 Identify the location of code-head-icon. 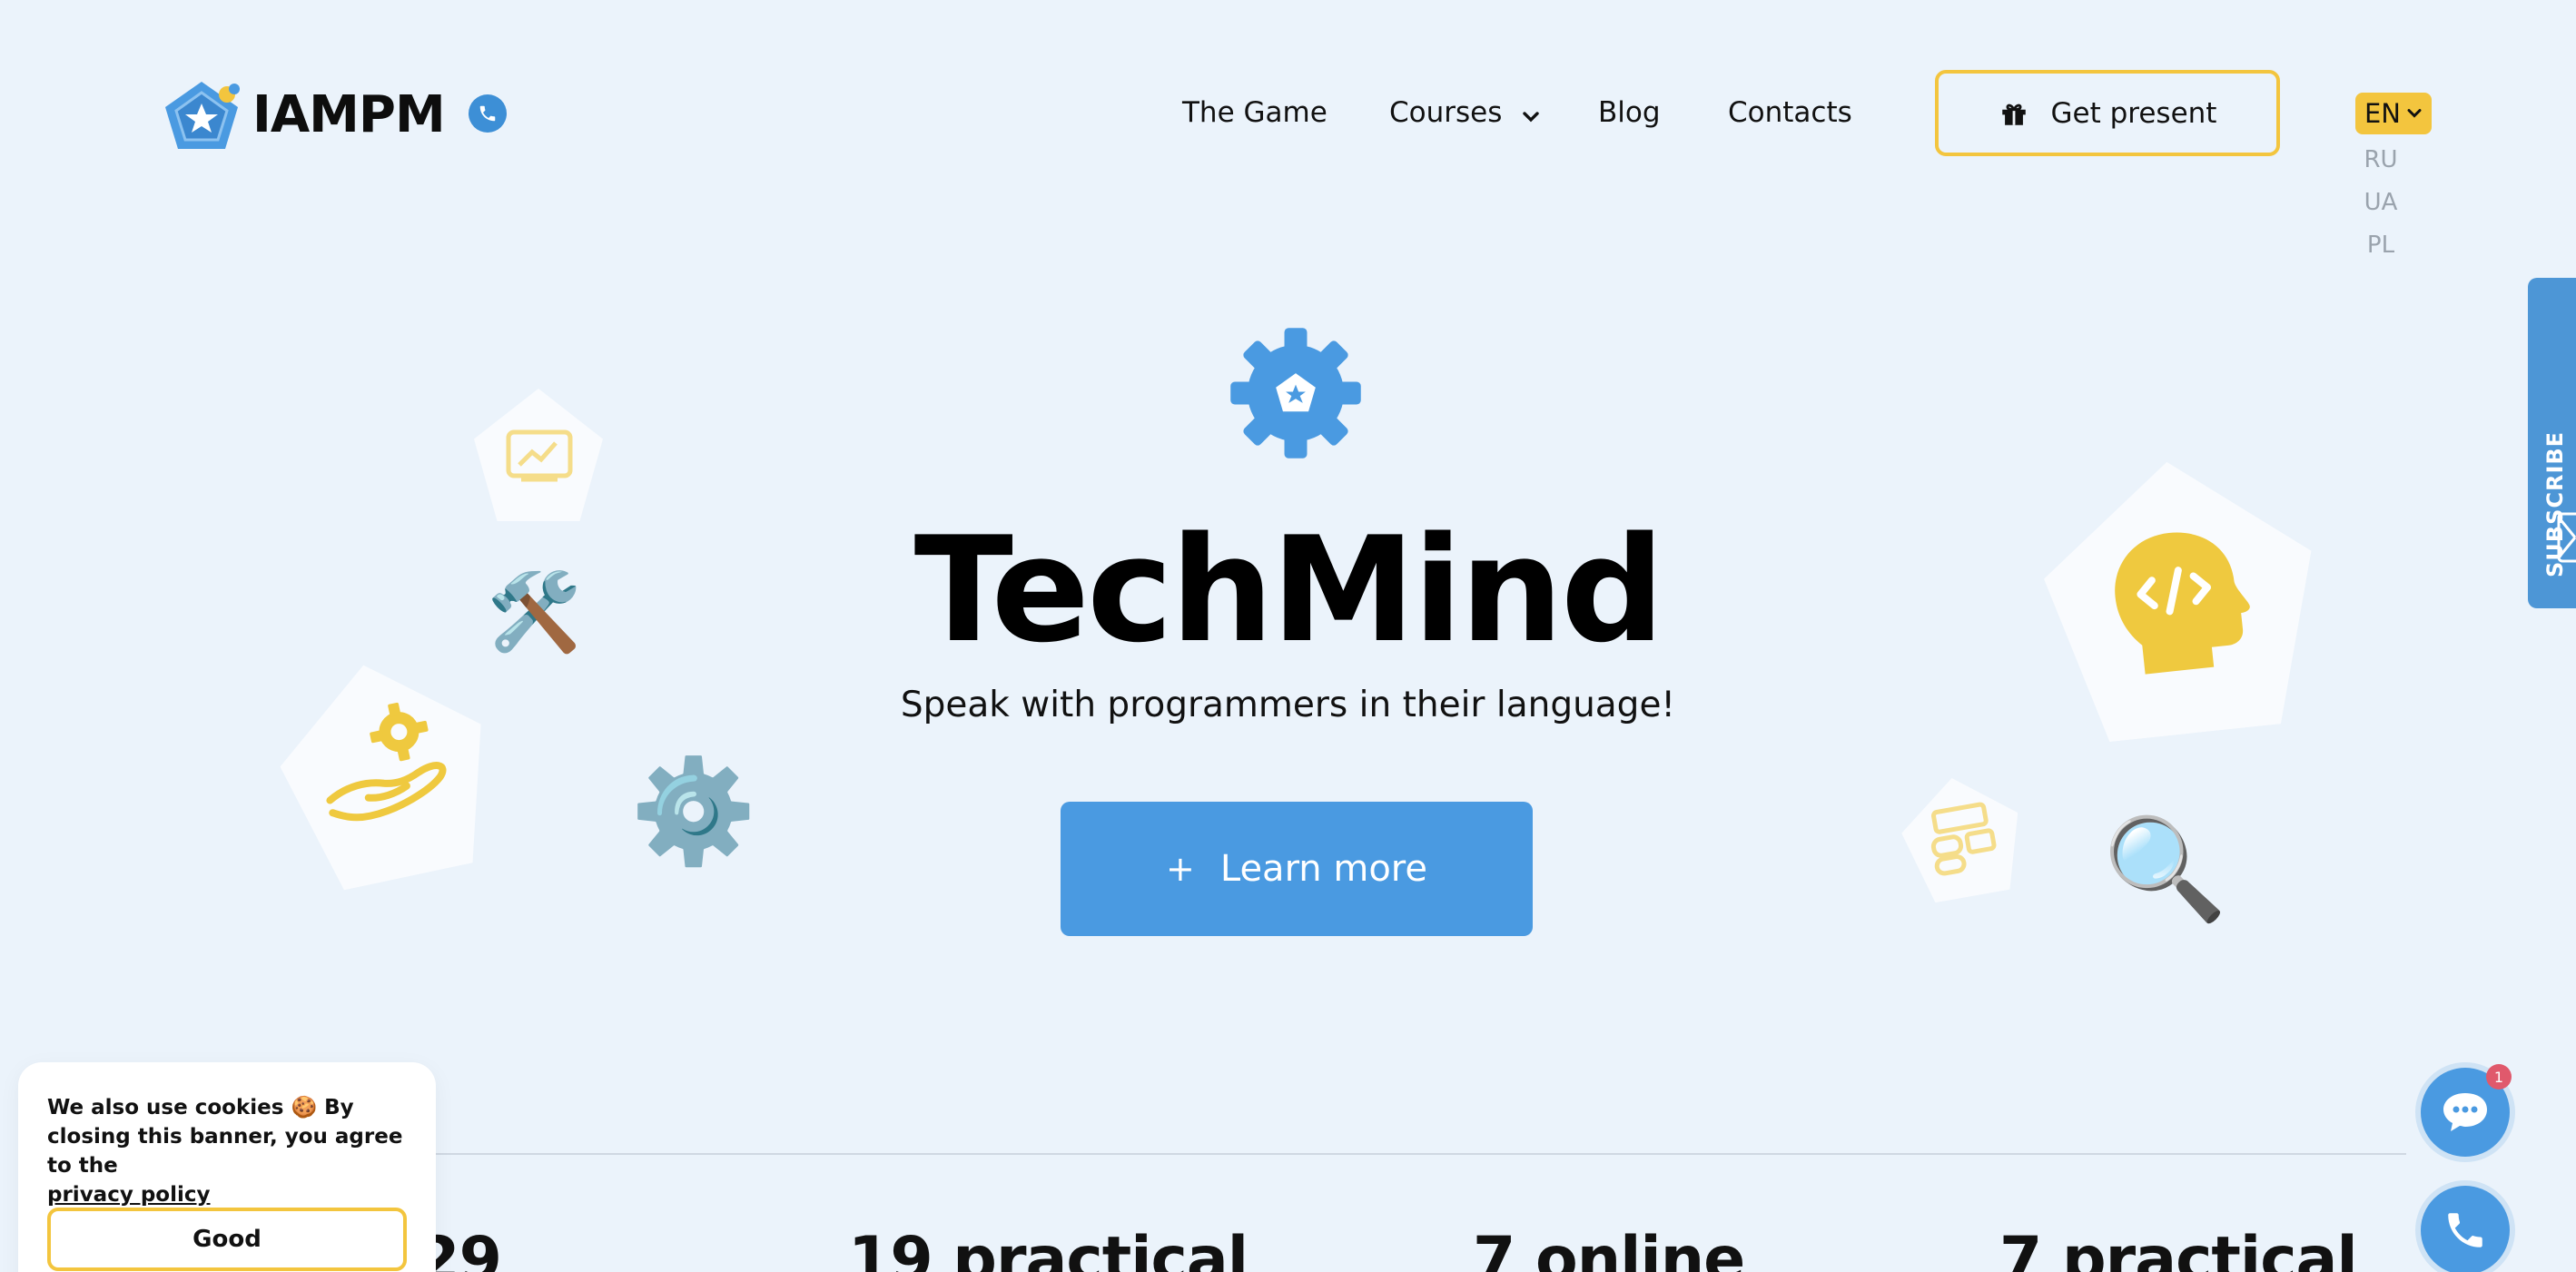
(2185, 599).